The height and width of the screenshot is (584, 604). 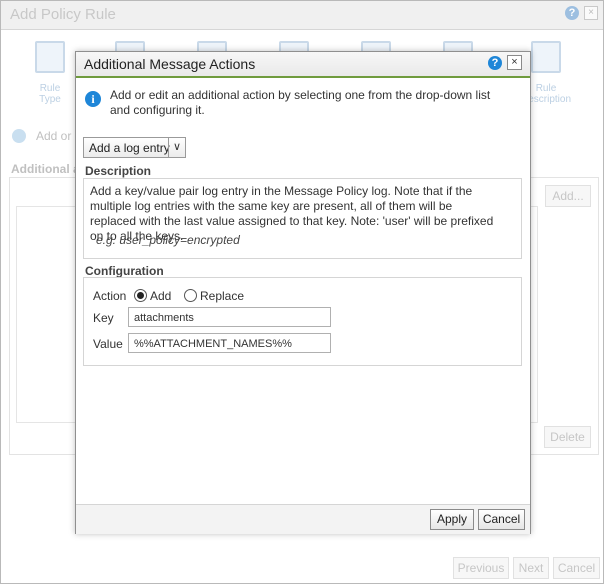 I want to click on action-type-dropdown: Add a log entry ∨, so click(x=134, y=147).